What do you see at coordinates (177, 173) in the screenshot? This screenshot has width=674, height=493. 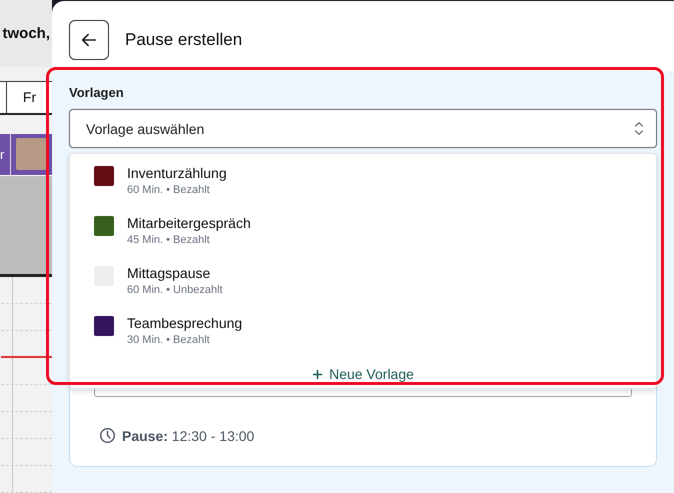 I see `template-name: Inventurzählung` at bounding box center [177, 173].